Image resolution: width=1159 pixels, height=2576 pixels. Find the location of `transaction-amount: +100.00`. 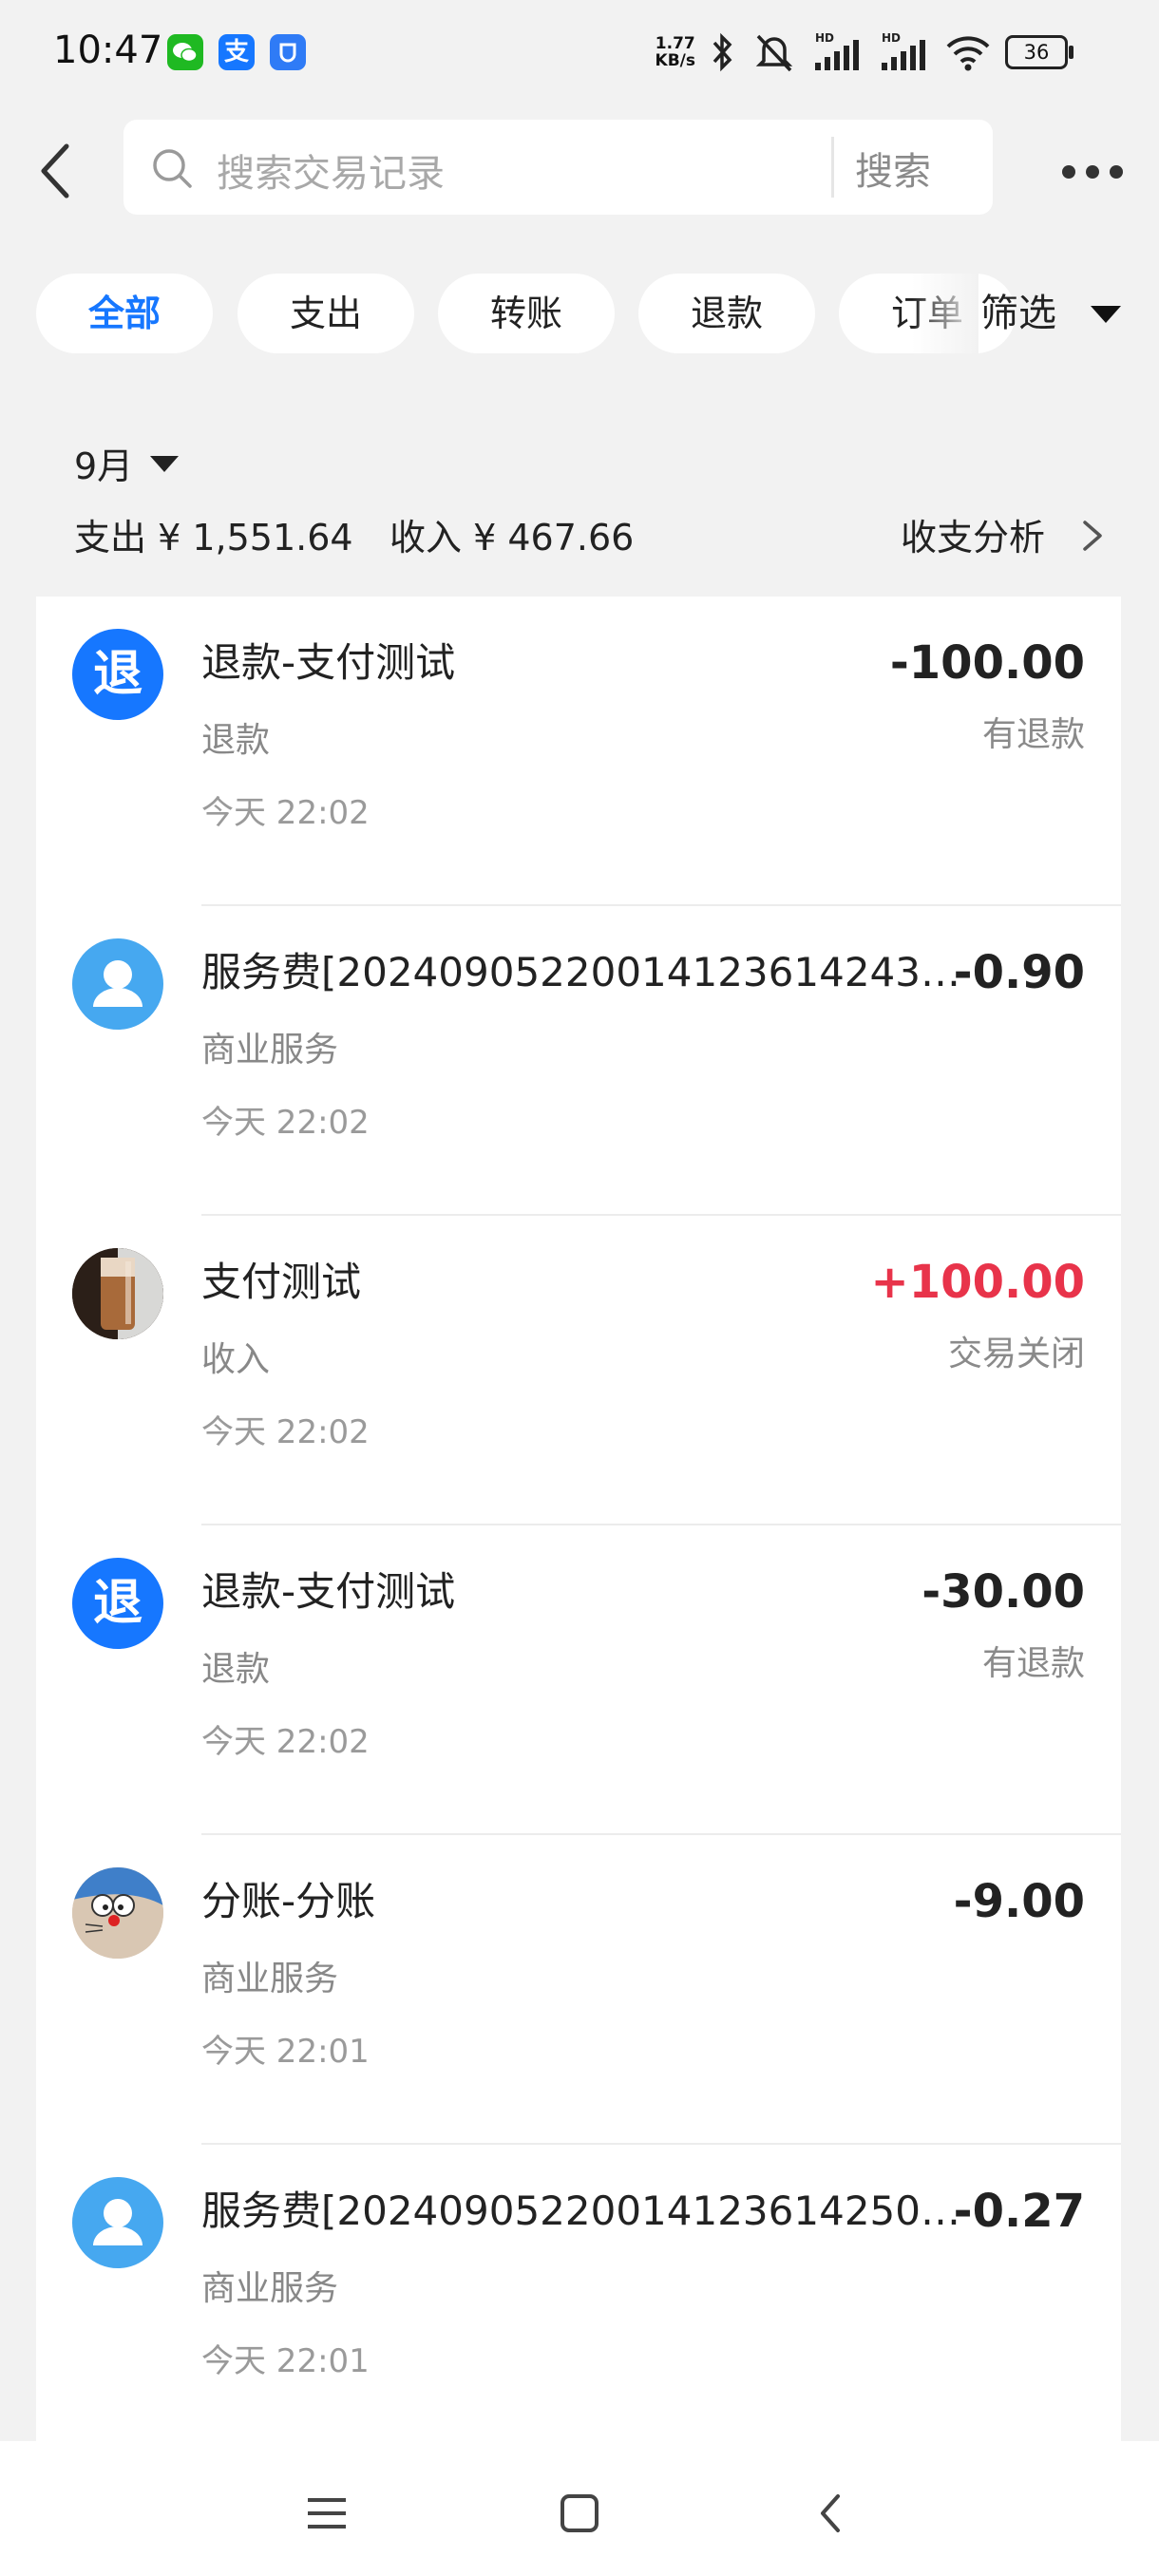

transaction-amount: +100.00 is located at coordinates (977, 1282).